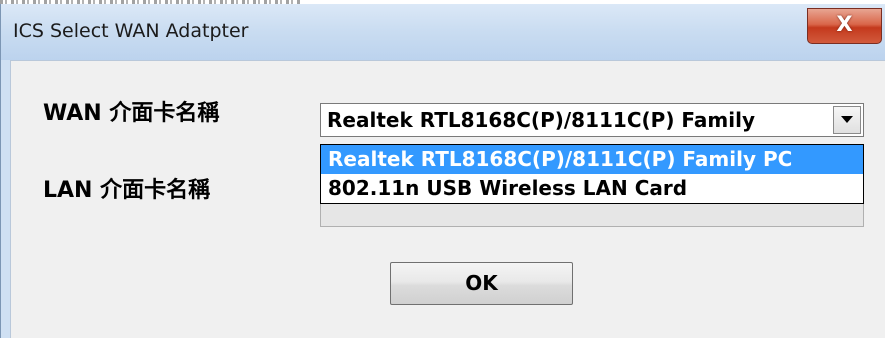 This screenshot has width=885, height=338. I want to click on lan-adapter-label: LAN 介面卡名稱, so click(127, 190).